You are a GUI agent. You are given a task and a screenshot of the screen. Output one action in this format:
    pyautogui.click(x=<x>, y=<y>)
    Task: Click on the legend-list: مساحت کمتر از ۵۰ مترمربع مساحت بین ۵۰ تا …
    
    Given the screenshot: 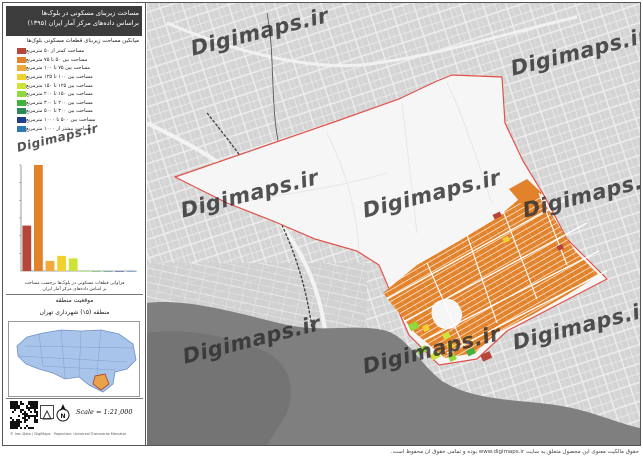 What is the action you would take?
    pyautogui.click(x=77, y=90)
    